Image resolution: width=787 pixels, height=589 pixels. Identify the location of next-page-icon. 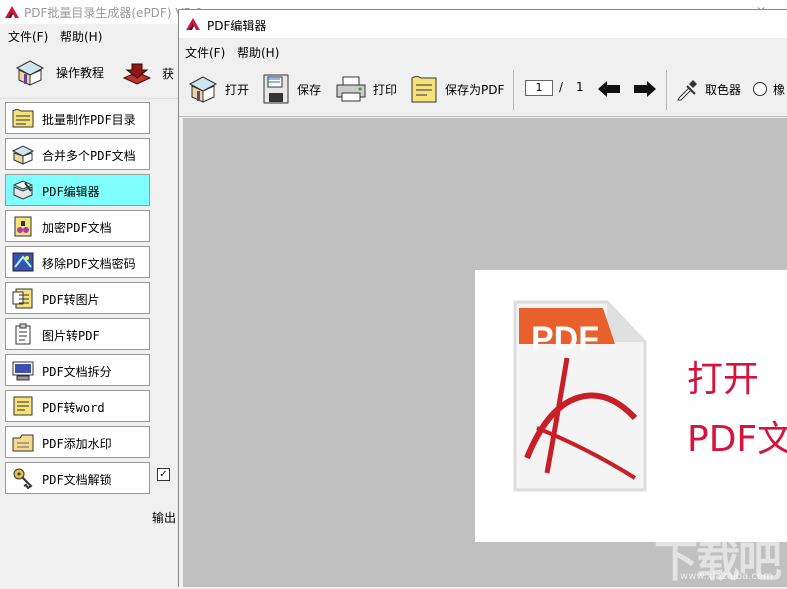
(645, 89).